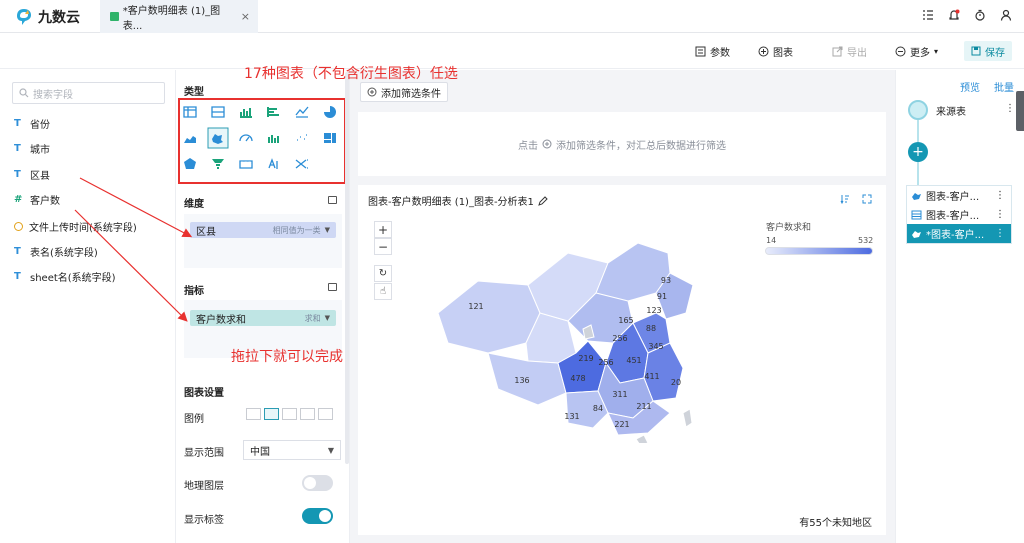 The image size is (1024, 543). I want to click on chart-type-radar-icon, so click(190, 163).